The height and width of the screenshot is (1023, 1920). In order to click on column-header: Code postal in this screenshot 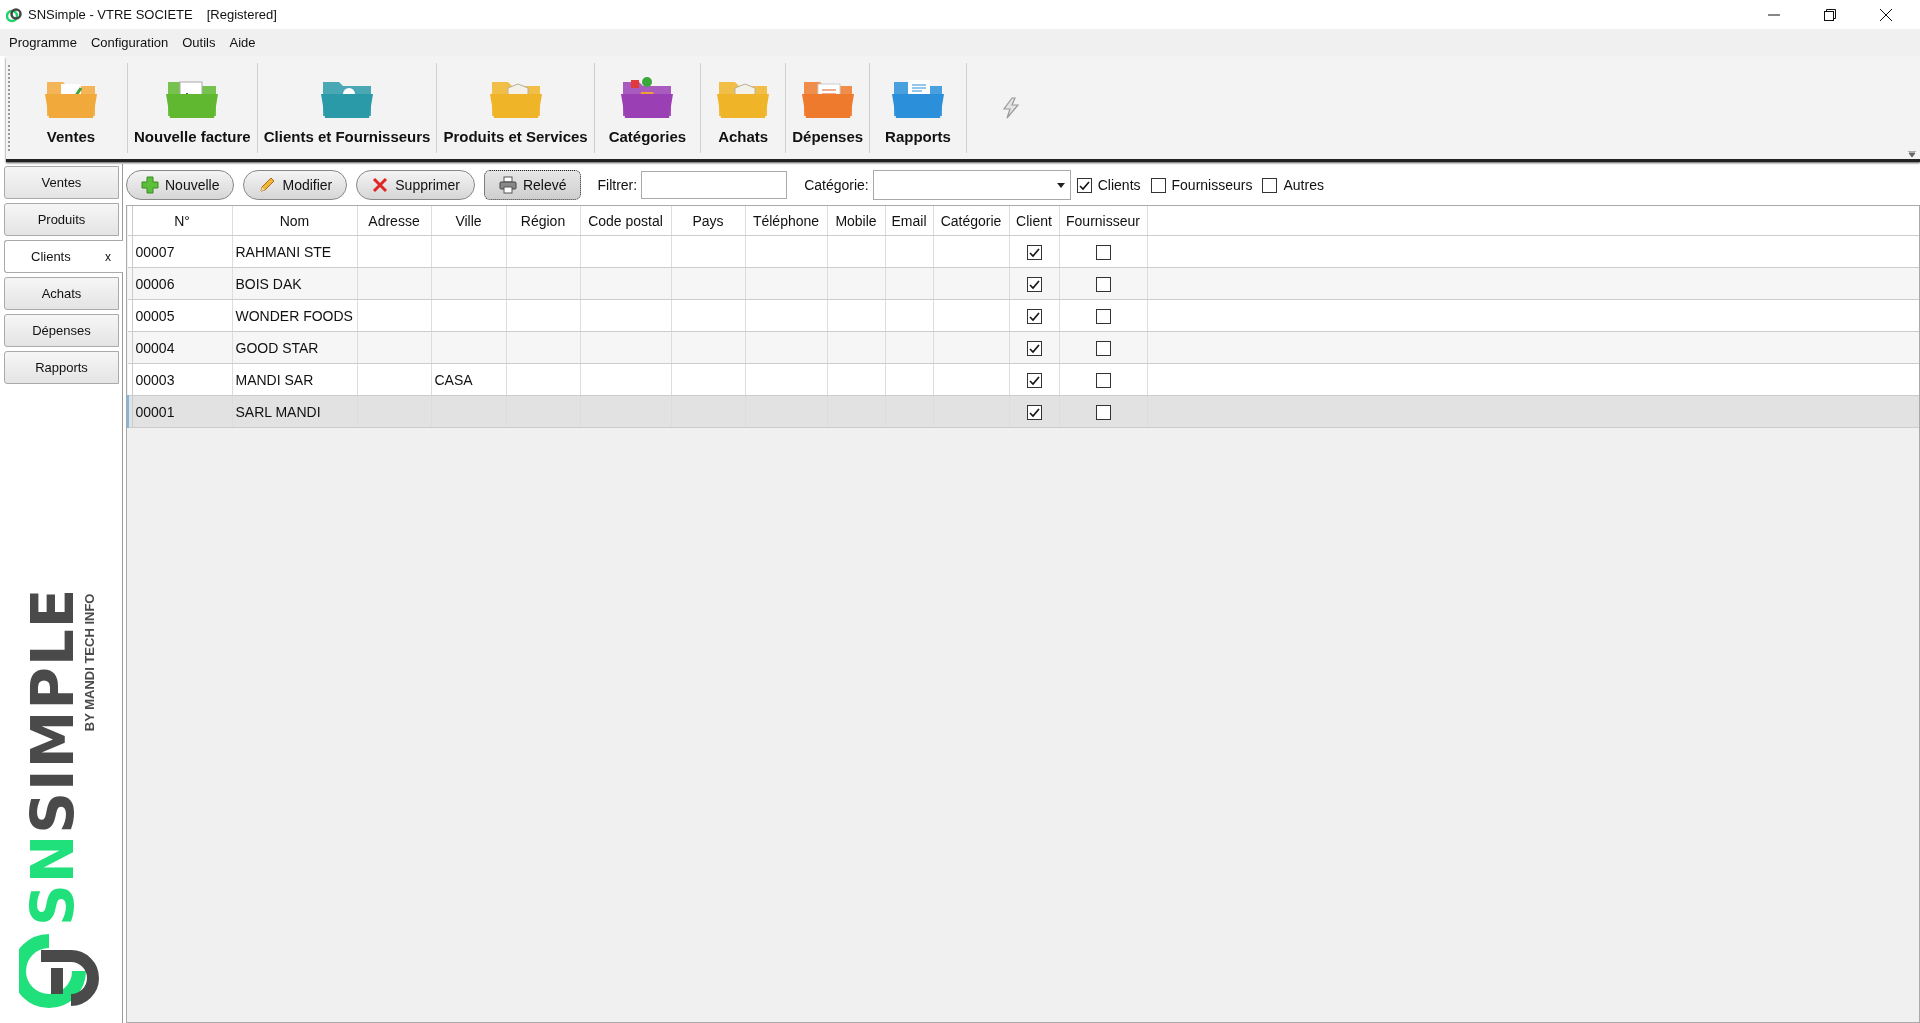, I will do `click(625, 221)`.